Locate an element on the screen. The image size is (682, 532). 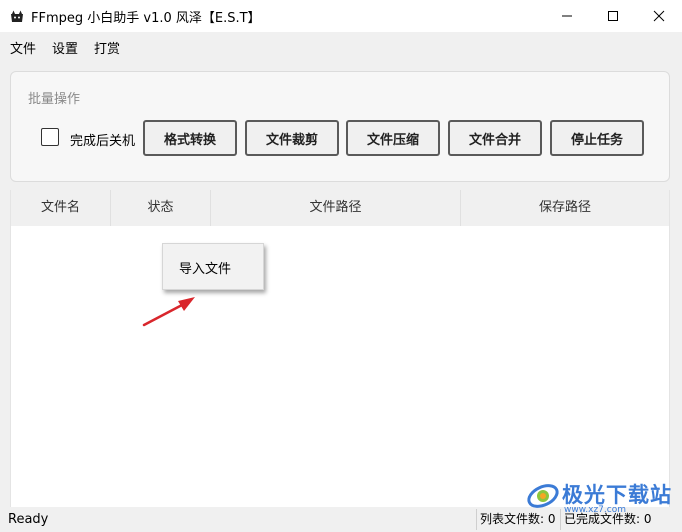
format-convert-button: 格式转换 is located at coordinates (190, 138).